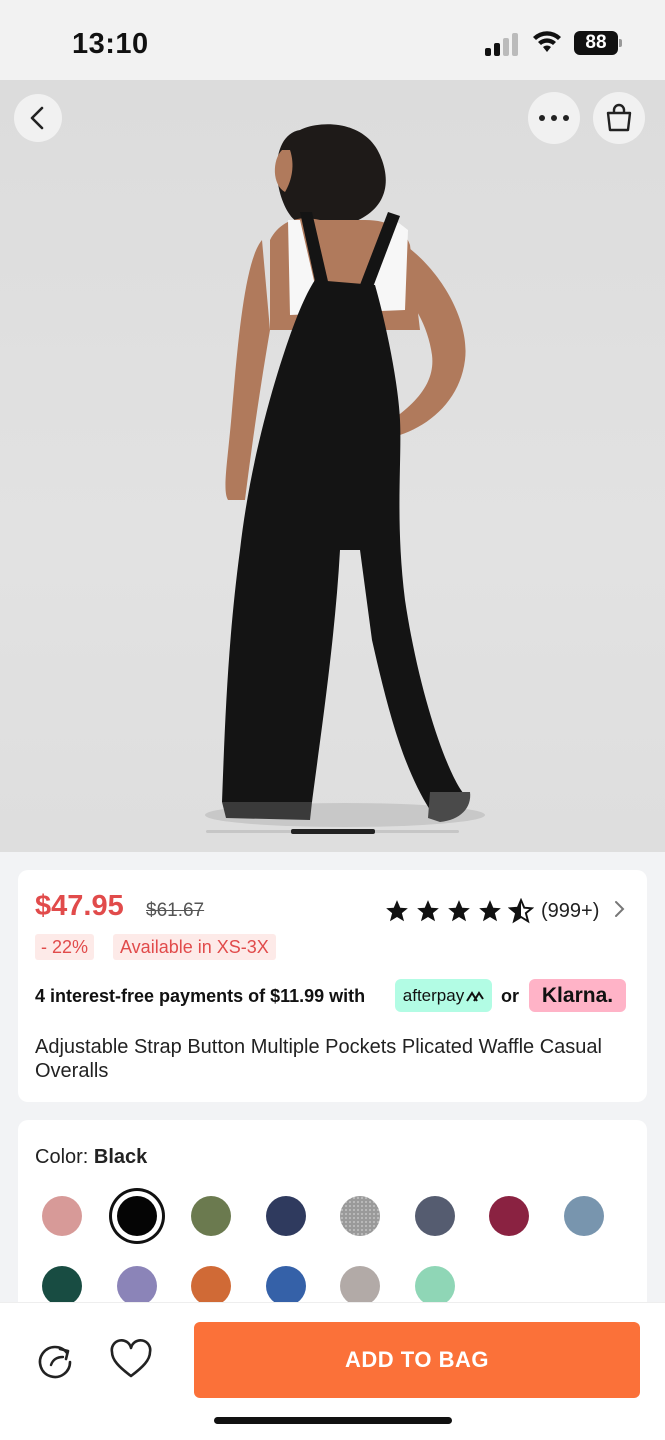 The image size is (665, 1440). What do you see at coordinates (110, 44) in the screenshot?
I see `status-time: 13:10` at bounding box center [110, 44].